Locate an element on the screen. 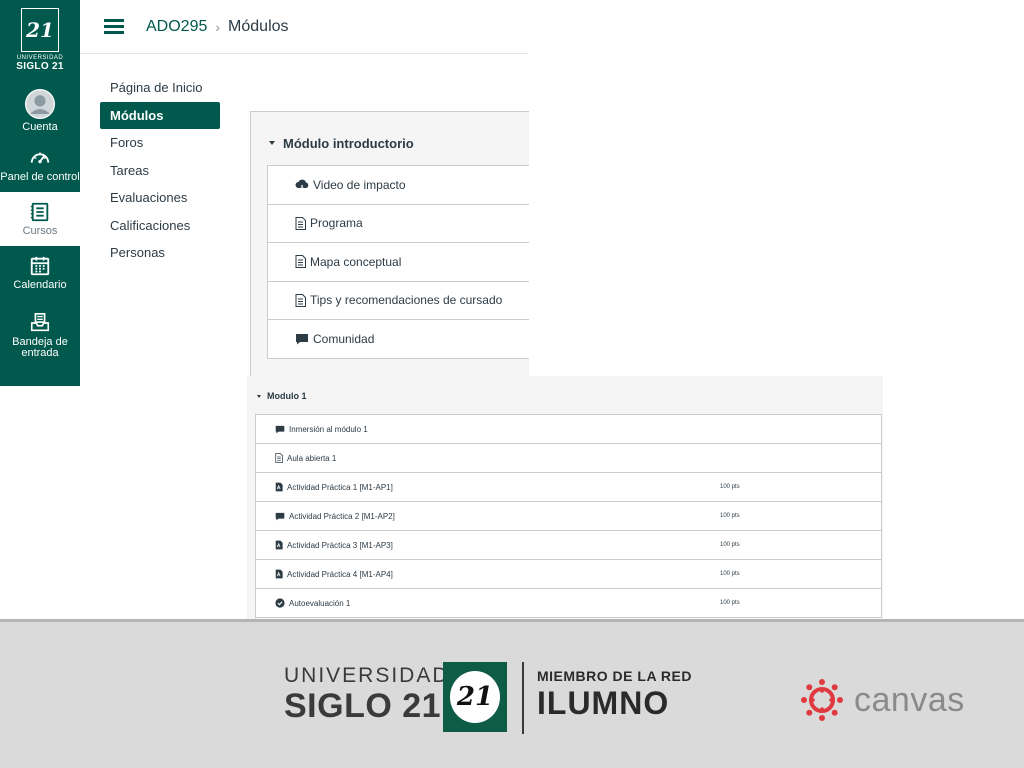  calendar-icon is located at coordinates (40, 266).